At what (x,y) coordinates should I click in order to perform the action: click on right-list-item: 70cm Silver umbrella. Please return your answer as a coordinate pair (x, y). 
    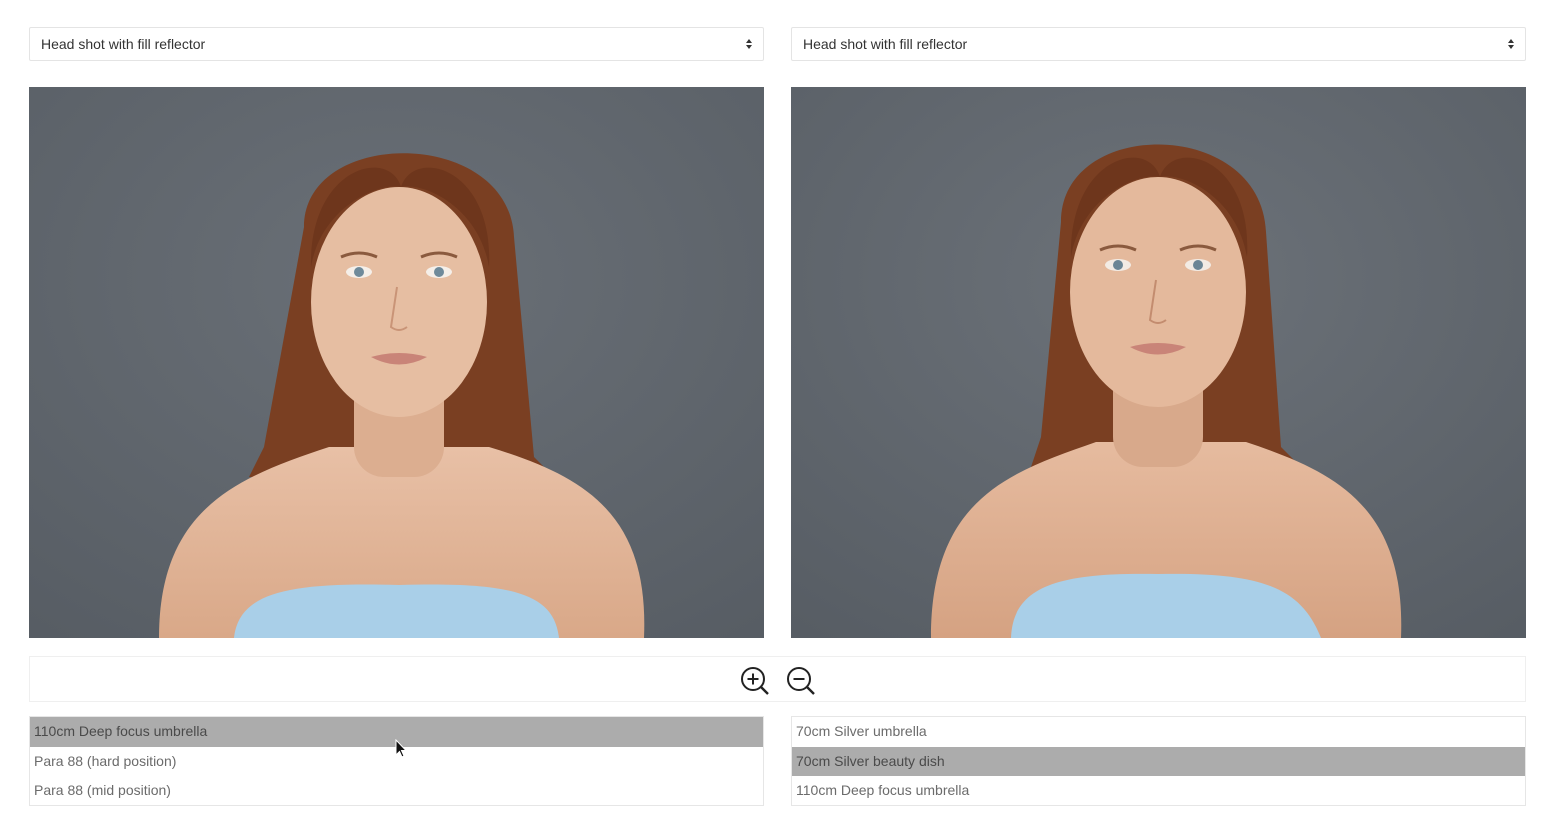
    Looking at the image, I should click on (1158, 732).